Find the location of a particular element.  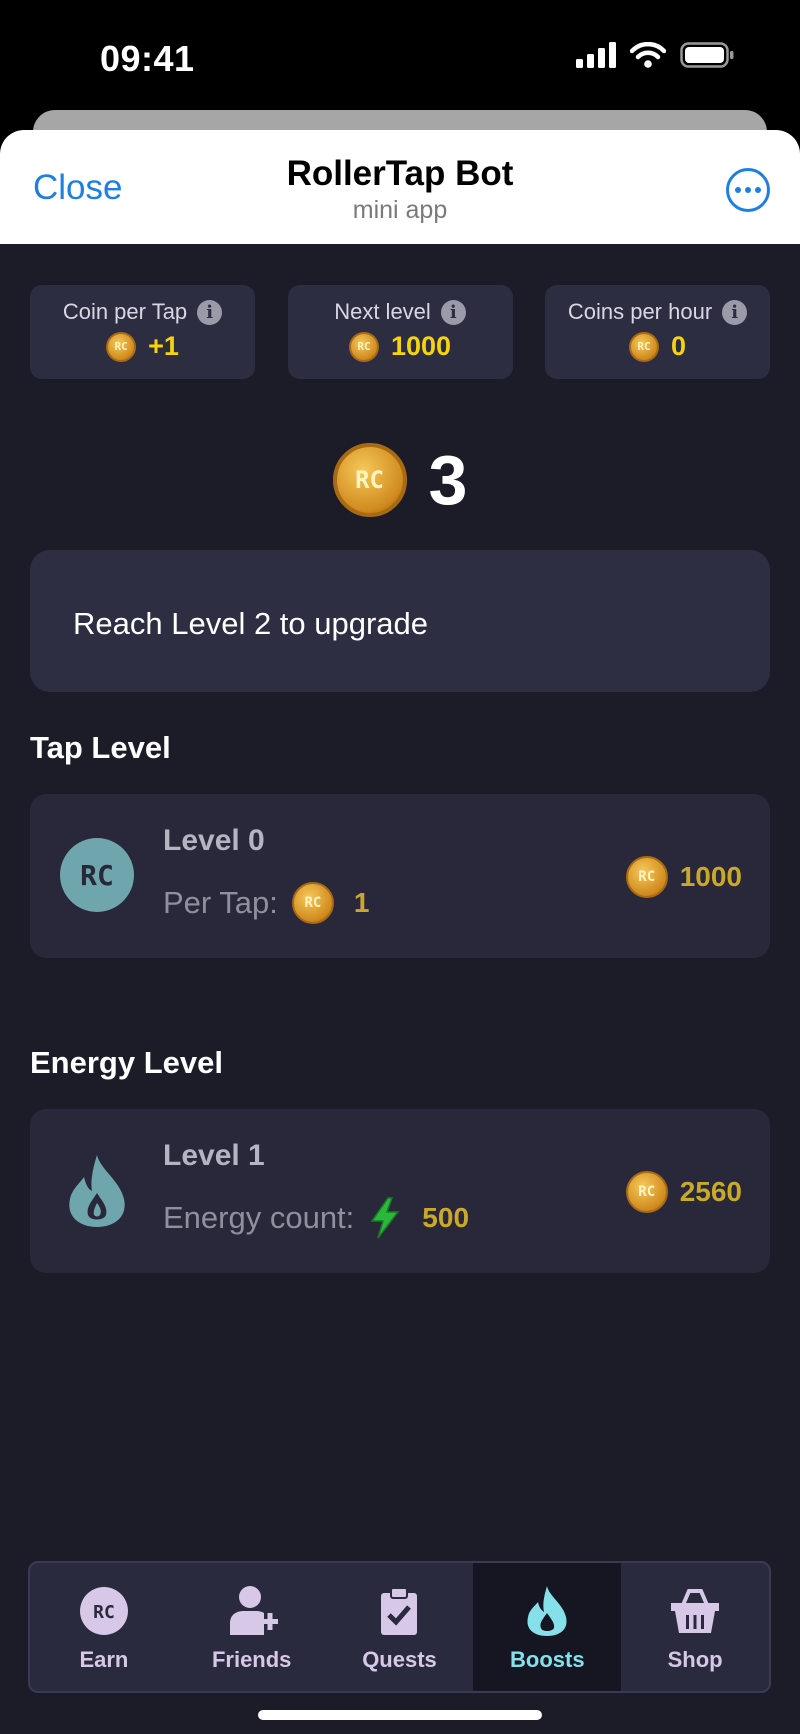

level-detail: Per Tap: RC 1 is located at coordinates (266, 903).